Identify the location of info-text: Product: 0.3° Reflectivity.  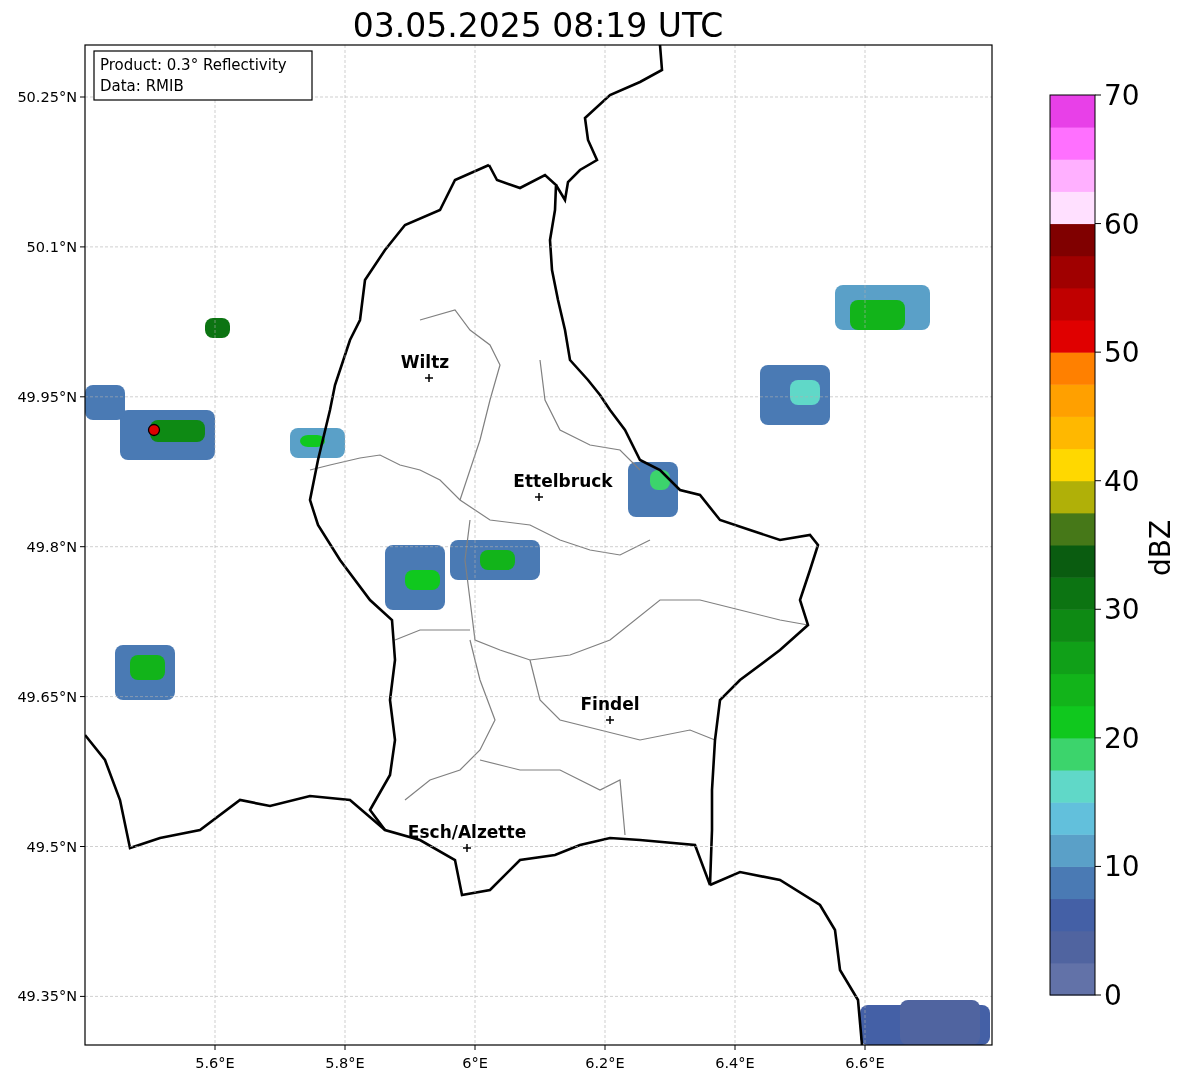
(193, 65).